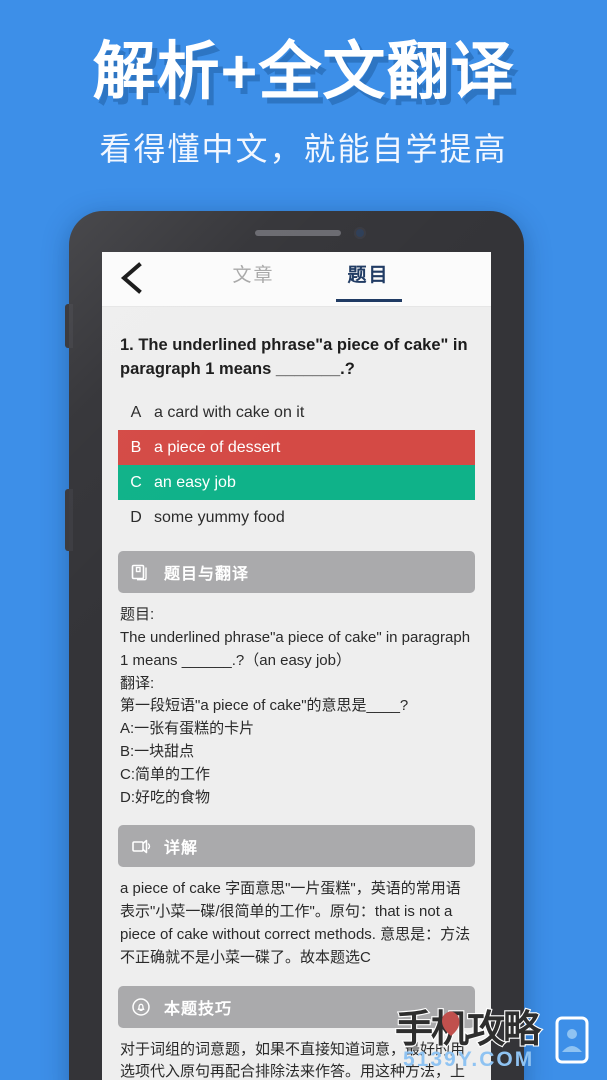  Describe the element at coordinates (141, 846) in the screenshot. I see `announcement-icon` at that location.